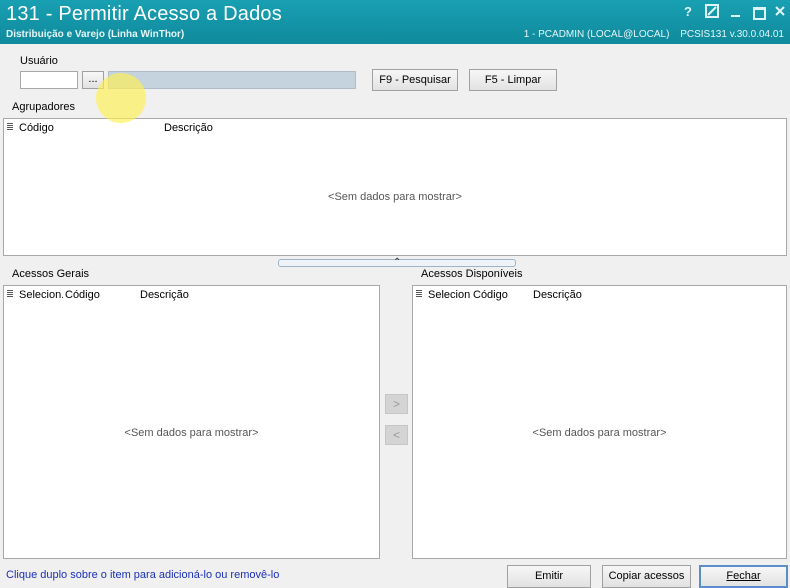 The image size is (790, 588). I want to click on help-icon: ?, so click(688, 12).